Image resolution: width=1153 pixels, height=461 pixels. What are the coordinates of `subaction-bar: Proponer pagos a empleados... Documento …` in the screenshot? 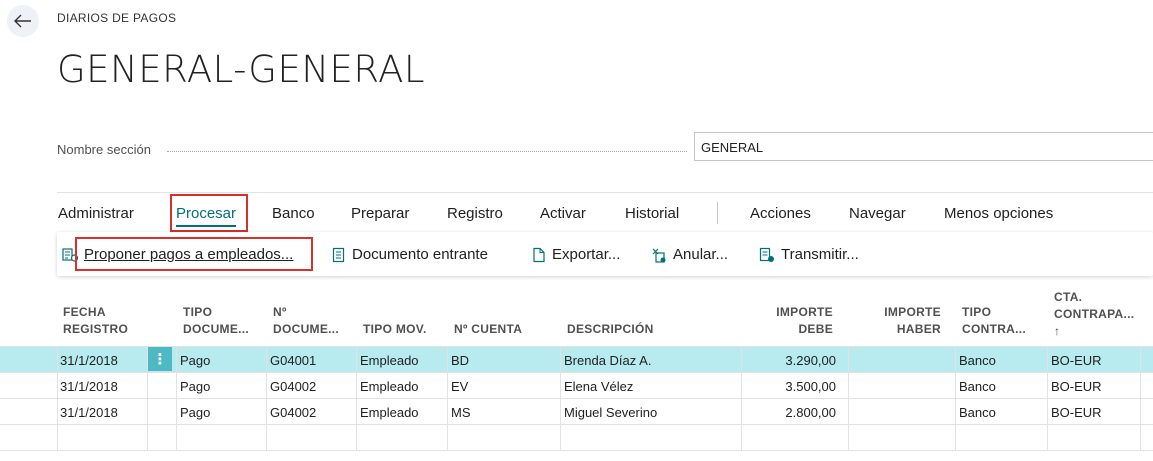 It's located at (605, 254).